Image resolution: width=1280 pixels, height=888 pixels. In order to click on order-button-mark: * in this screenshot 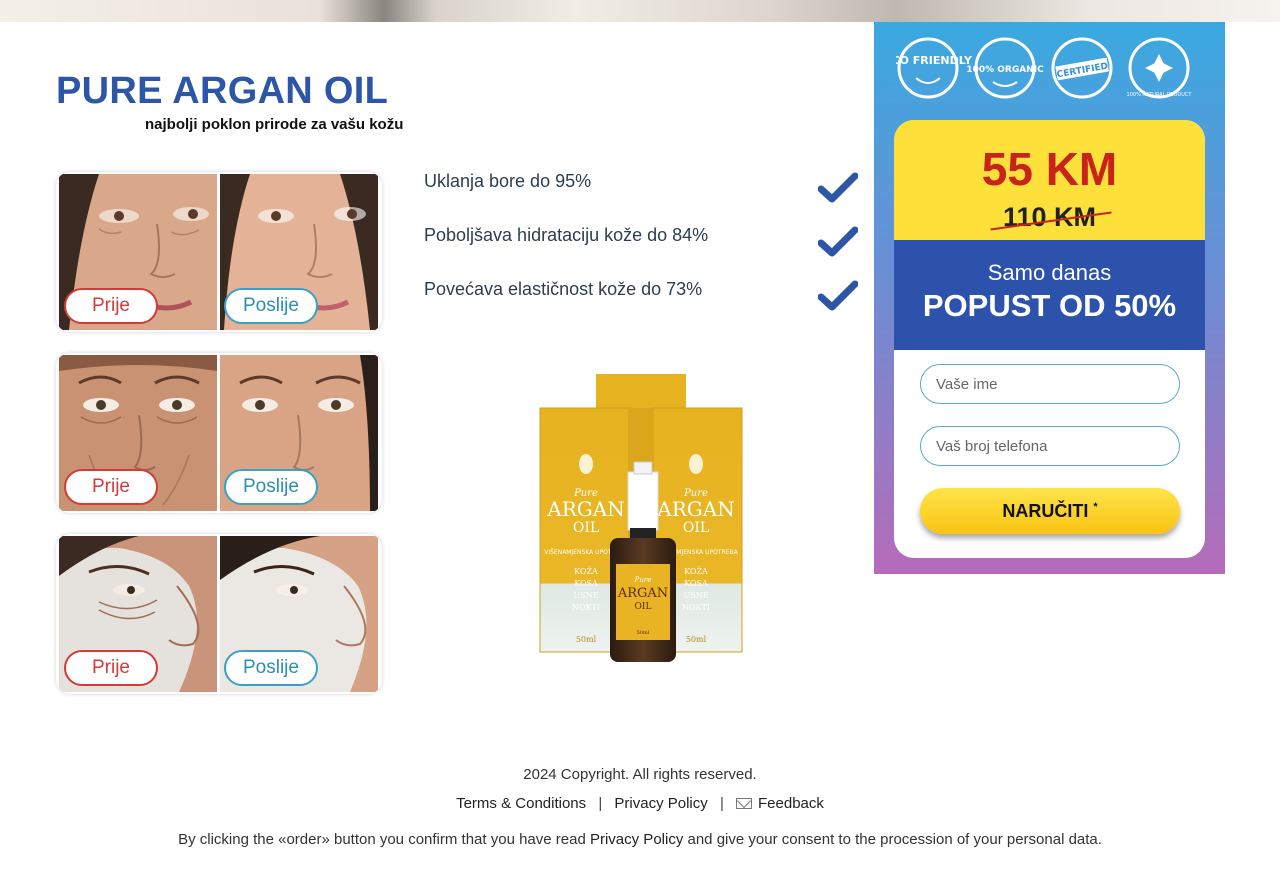, I will do `click(1095, 506)`.